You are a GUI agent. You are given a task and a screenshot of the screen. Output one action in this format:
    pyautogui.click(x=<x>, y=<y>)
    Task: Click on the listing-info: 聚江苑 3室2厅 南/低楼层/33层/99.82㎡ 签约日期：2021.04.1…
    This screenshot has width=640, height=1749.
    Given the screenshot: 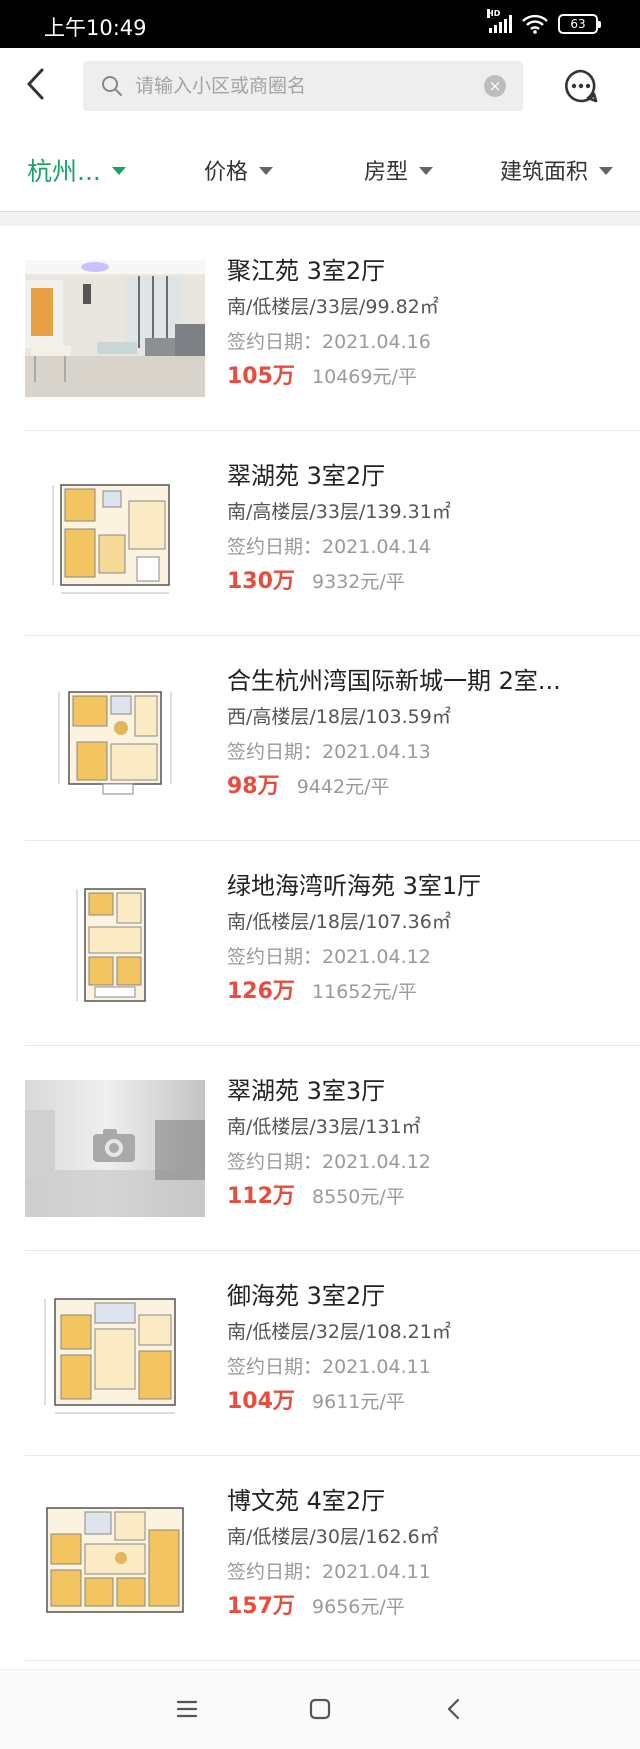 What is the action you would take?
    pyautogui.click(x=427, y=323)
    